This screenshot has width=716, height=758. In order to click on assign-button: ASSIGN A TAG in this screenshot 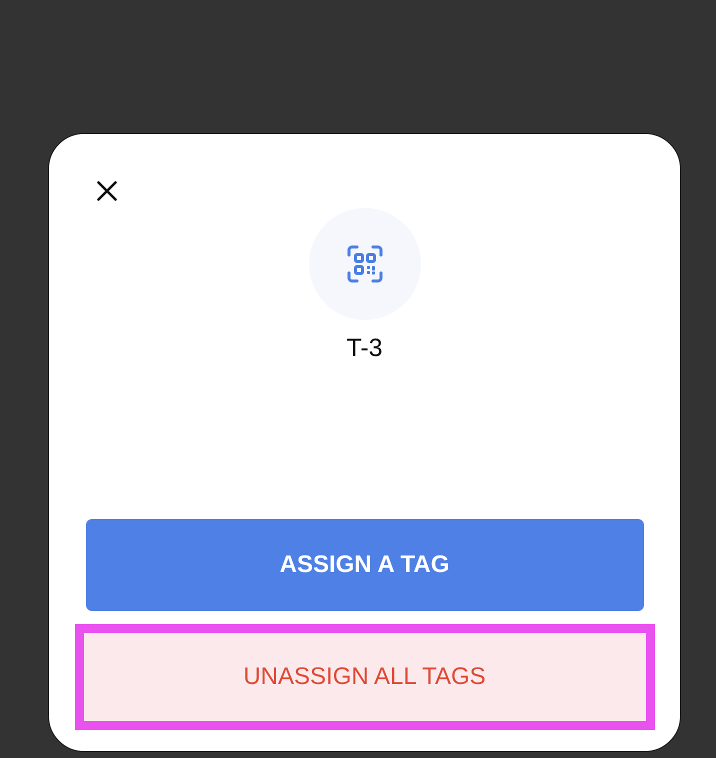, I will do `click(365, 565)`.